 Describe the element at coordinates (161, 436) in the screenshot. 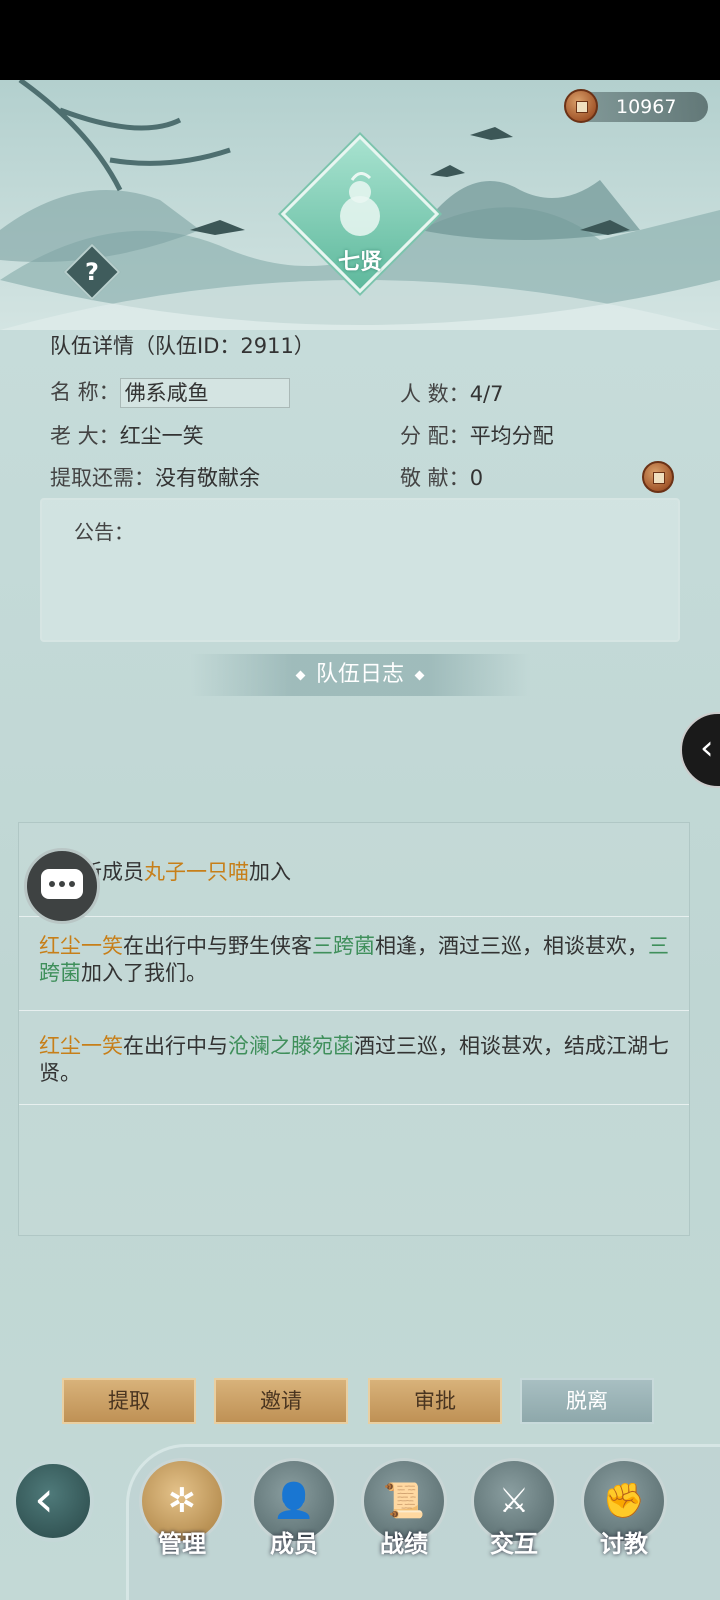

I see `leader-value: 红尘一笑` at that location.